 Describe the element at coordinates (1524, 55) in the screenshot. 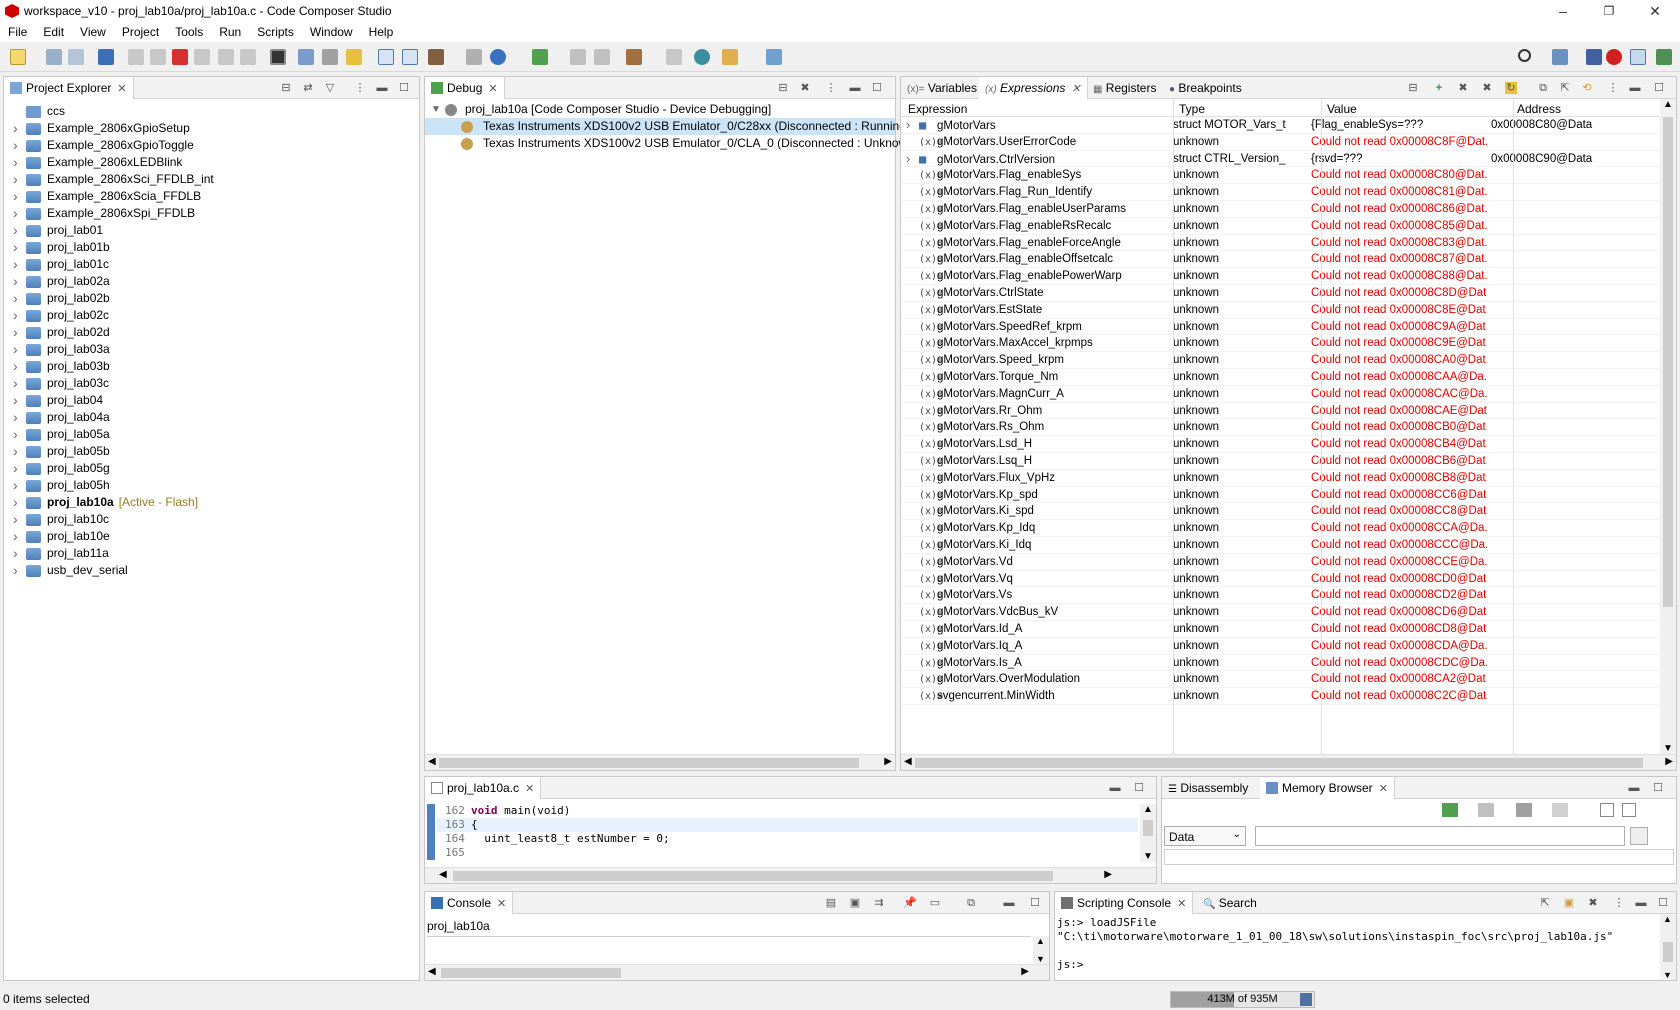

I see `search-icon` at that location.